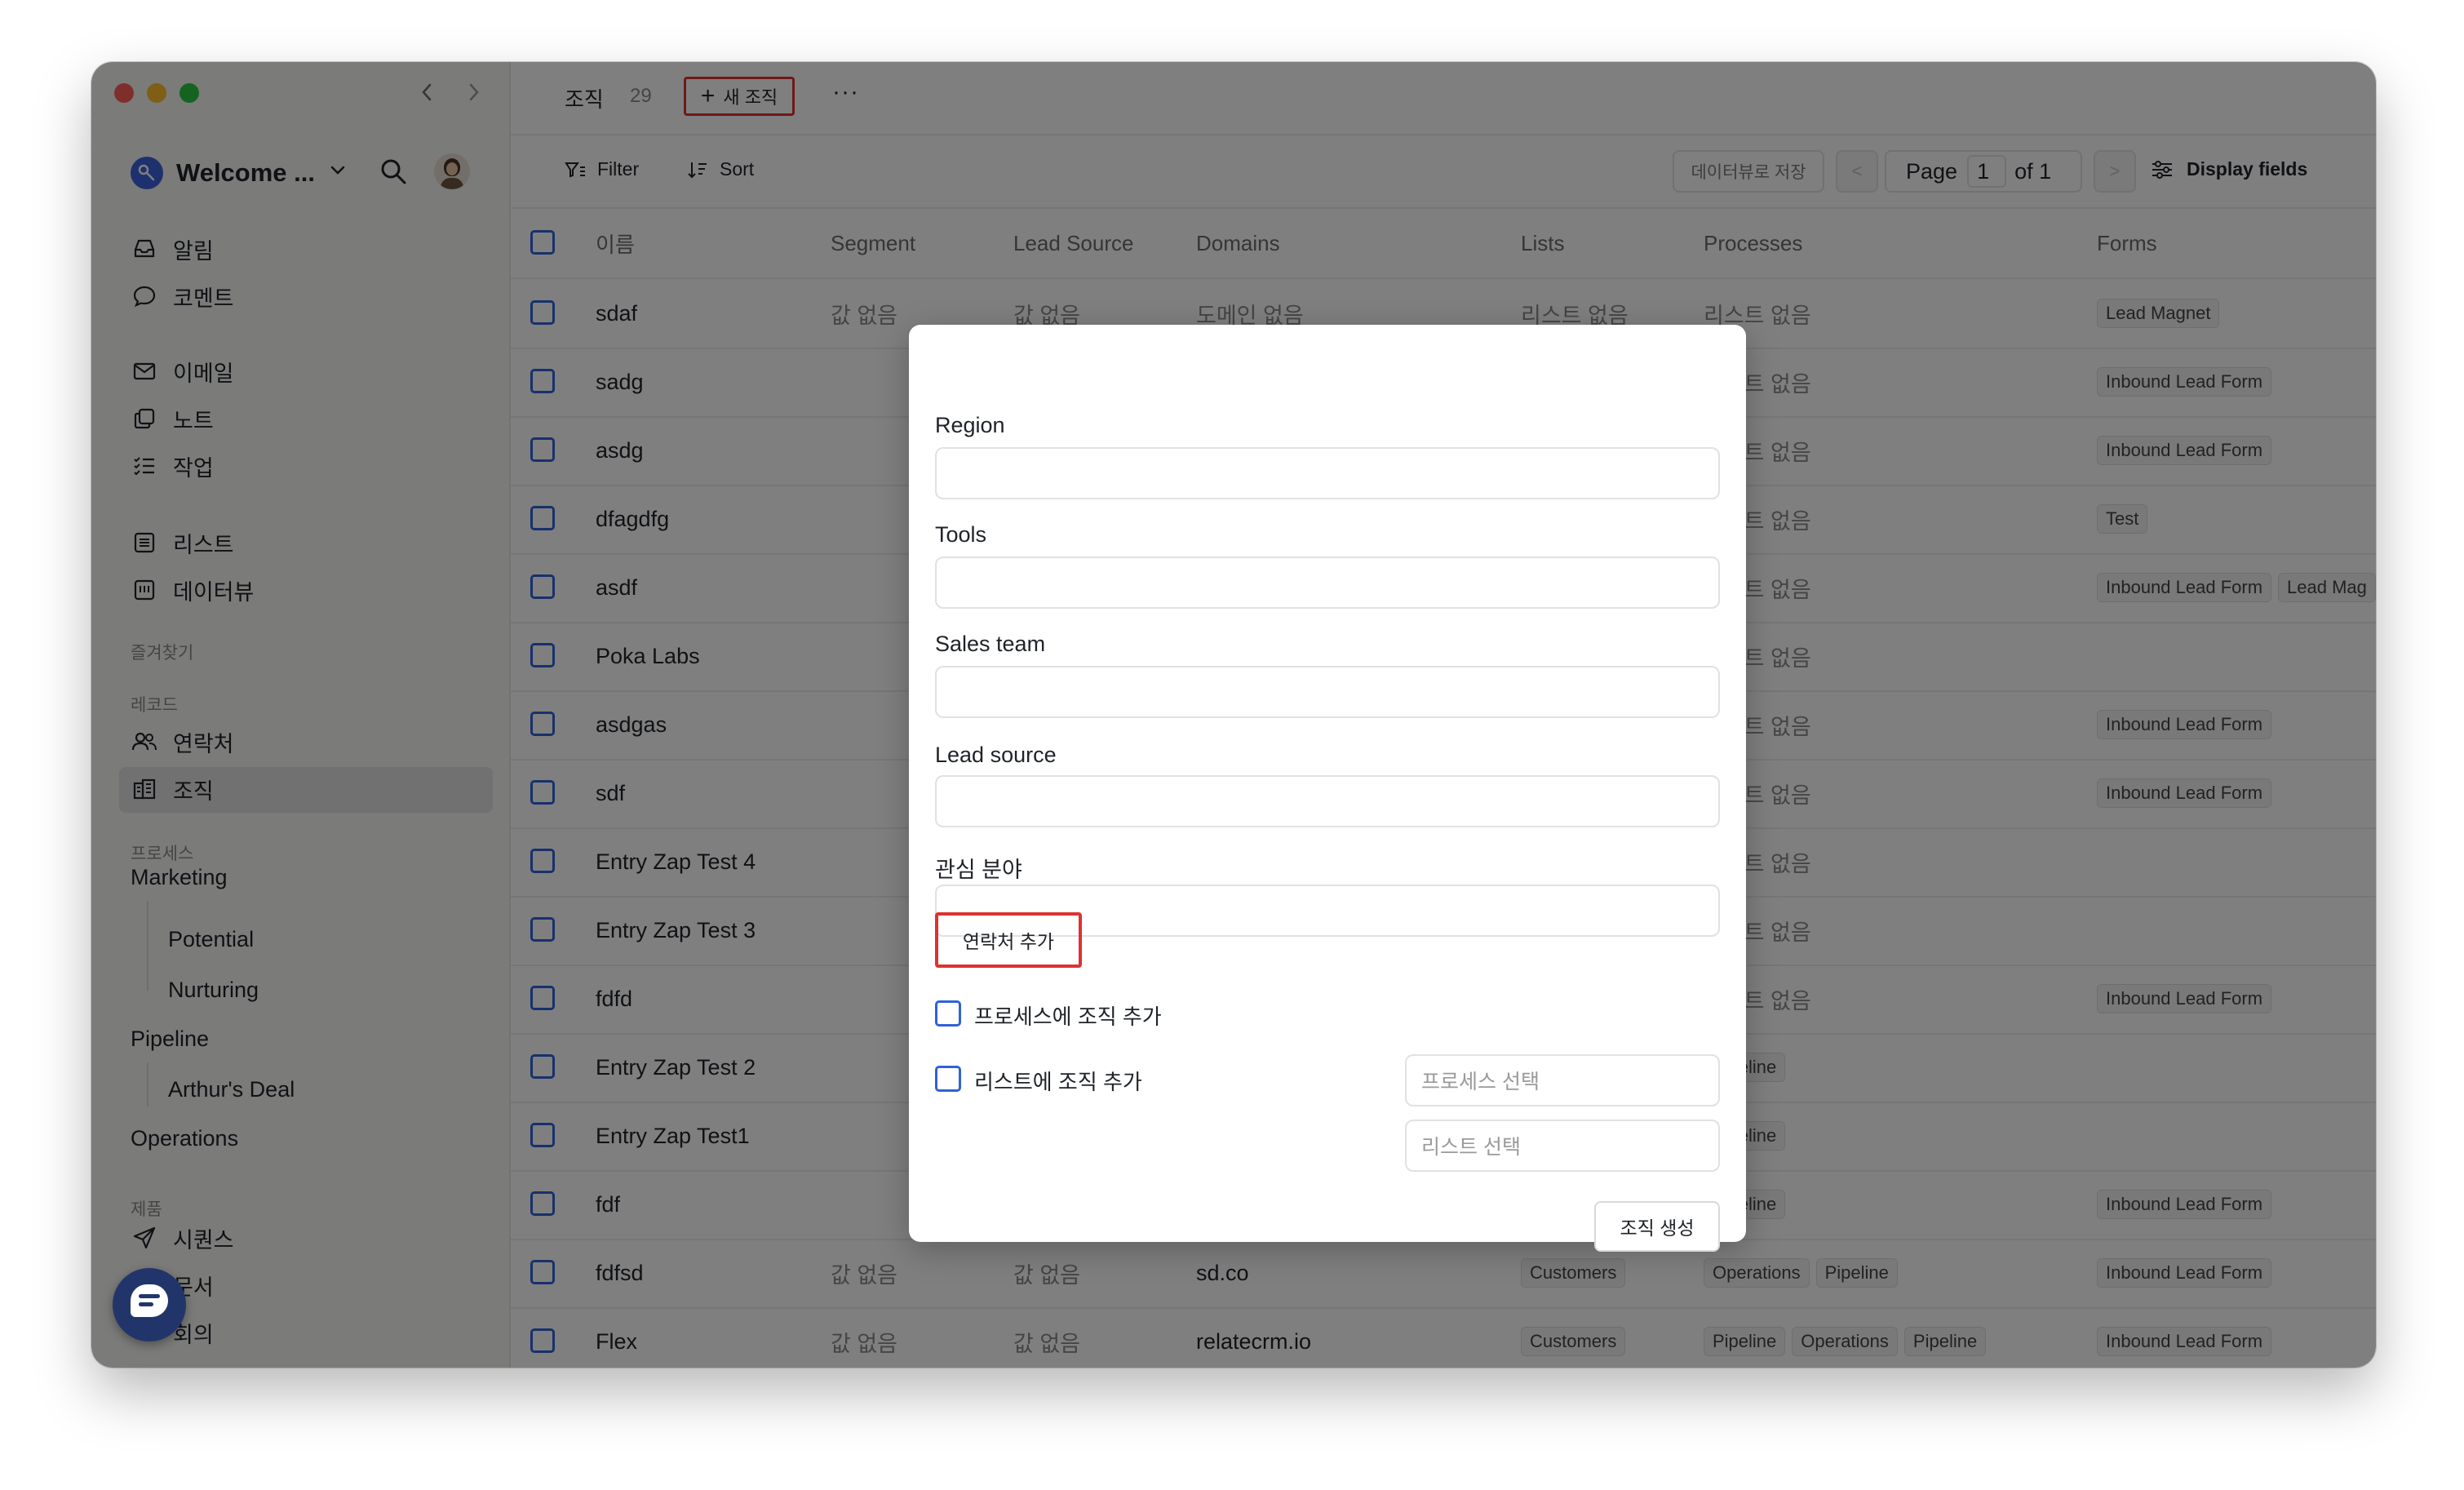  I want to click on tools-label: Tools, so click(961, 534).